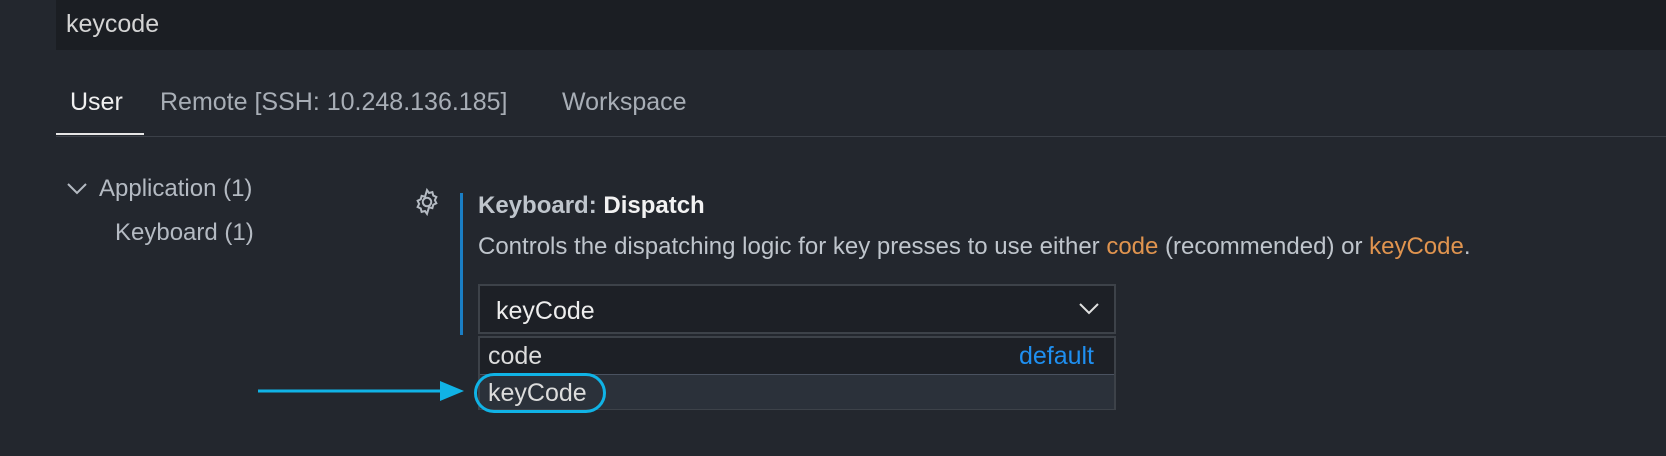  What do you see at coordinates (540, 393) in the screenshot?
I see `annotation-highlight-ring` at bounding box center [540, 393].